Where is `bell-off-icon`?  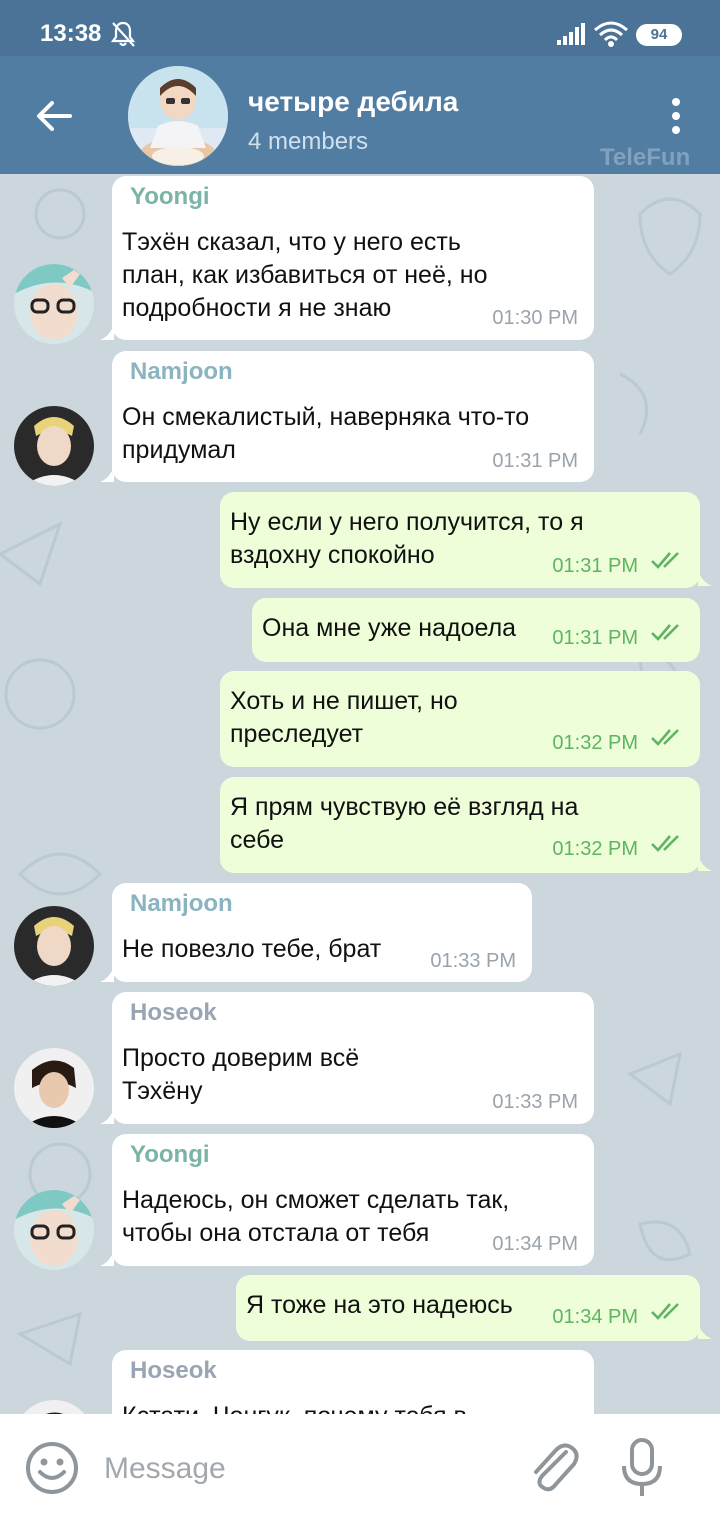 bell-off-icon is located at coordinates (123, 34).